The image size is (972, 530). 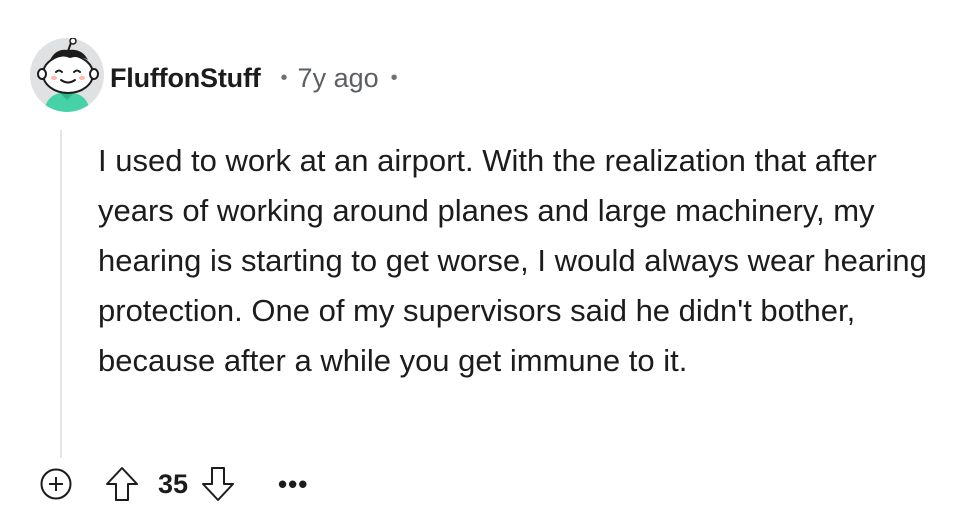 I want to click on snoo-avatar-icon, so click(x=67, y=74).